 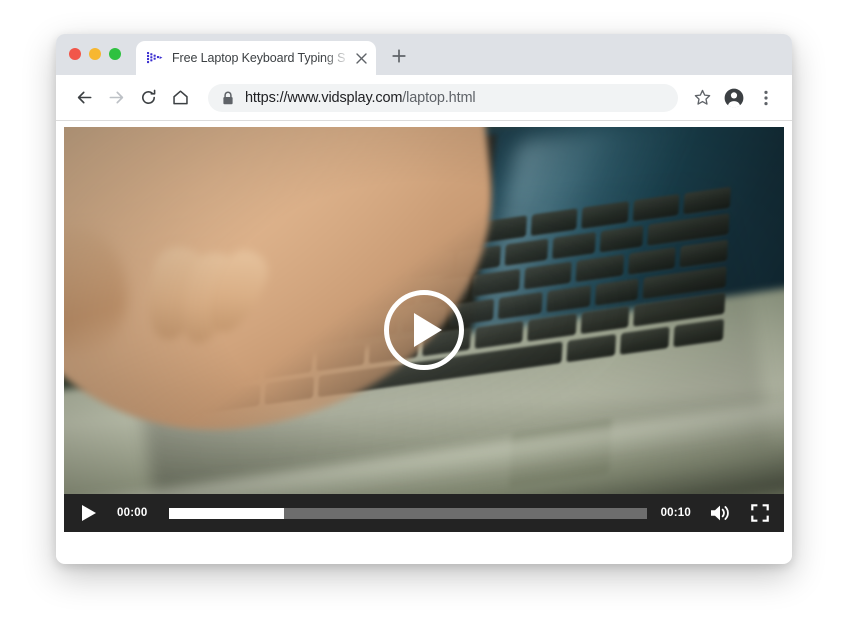 What do you see at coordinates (324, 97) in the screenshot?
I see `url-host: https://www.vidsplay.com` at bounding box center [324, 97].